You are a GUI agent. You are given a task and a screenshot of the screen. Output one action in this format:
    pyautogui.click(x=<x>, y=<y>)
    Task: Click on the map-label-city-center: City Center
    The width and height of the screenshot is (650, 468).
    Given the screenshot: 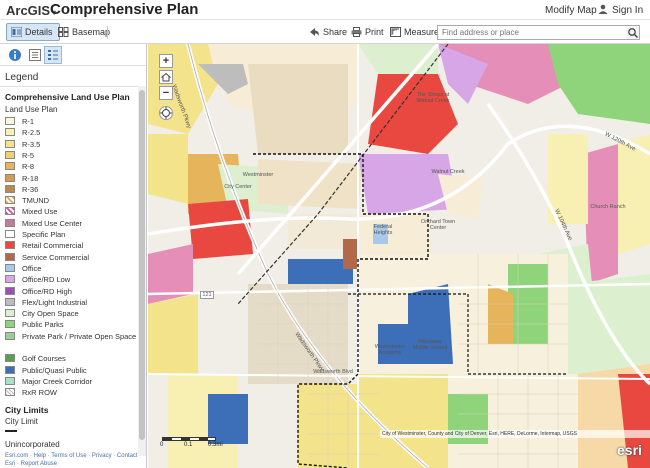 What is the action you would take?
    pyautogui.click(x=238, y=187)
    